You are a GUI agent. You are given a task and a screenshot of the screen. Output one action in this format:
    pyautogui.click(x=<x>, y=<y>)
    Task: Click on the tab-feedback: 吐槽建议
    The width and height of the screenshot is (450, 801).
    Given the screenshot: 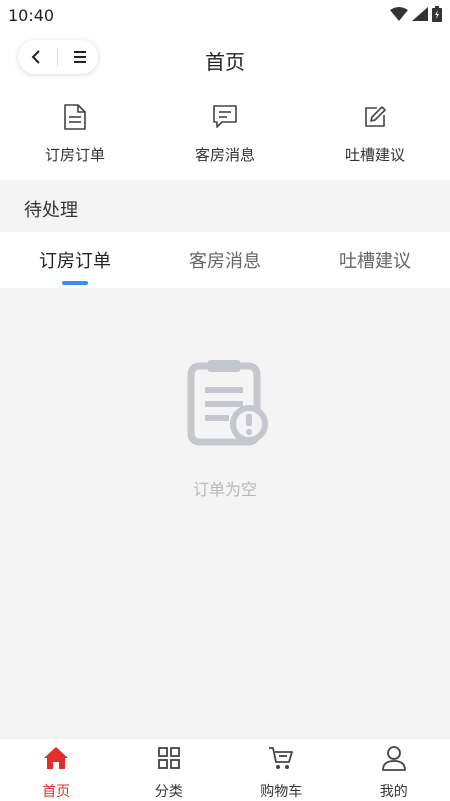 What is the action you would take?
    pyautogui.click(x=375, y=260)
    